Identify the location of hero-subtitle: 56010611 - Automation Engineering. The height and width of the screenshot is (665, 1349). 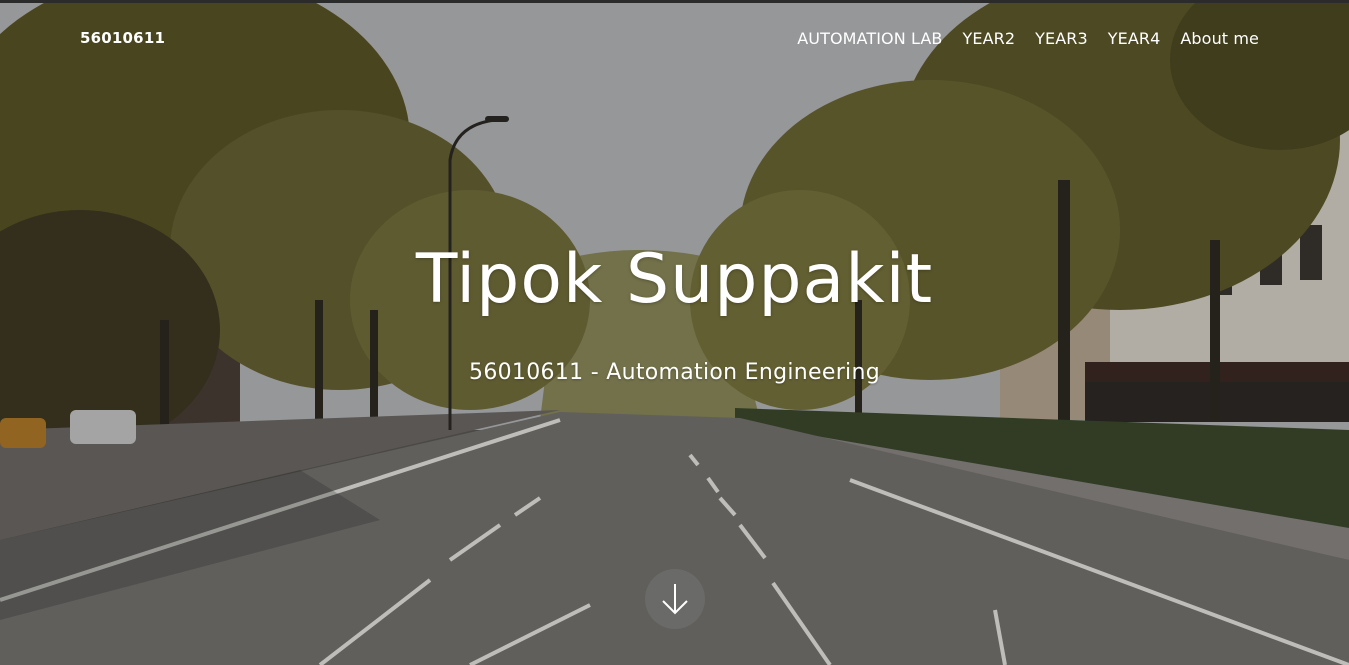
(674, 372).